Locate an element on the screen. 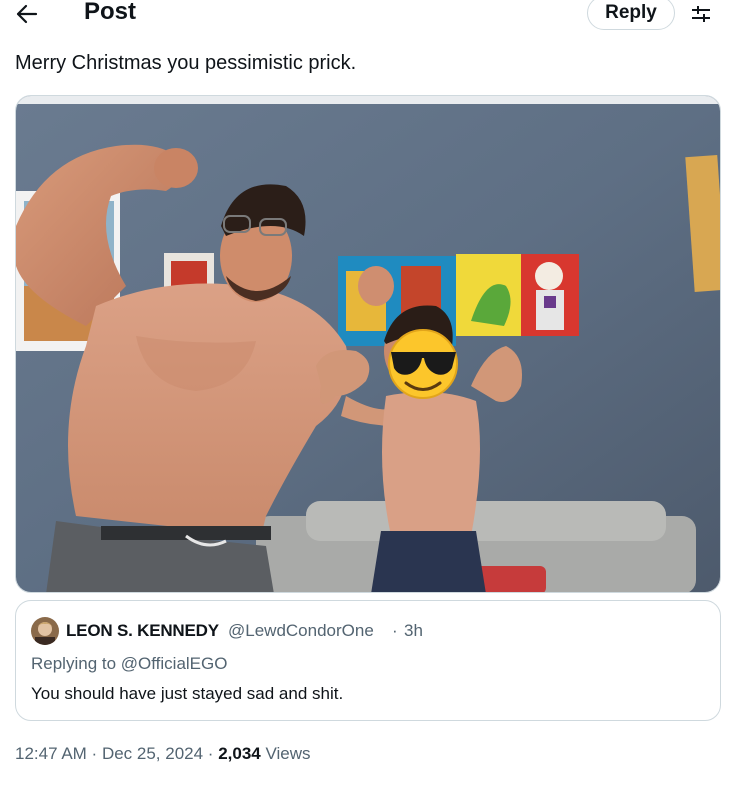 The height and width of the screenshot is (786, 738). post-date: Dec 25, 2024 is located at coordinates (152, 753).